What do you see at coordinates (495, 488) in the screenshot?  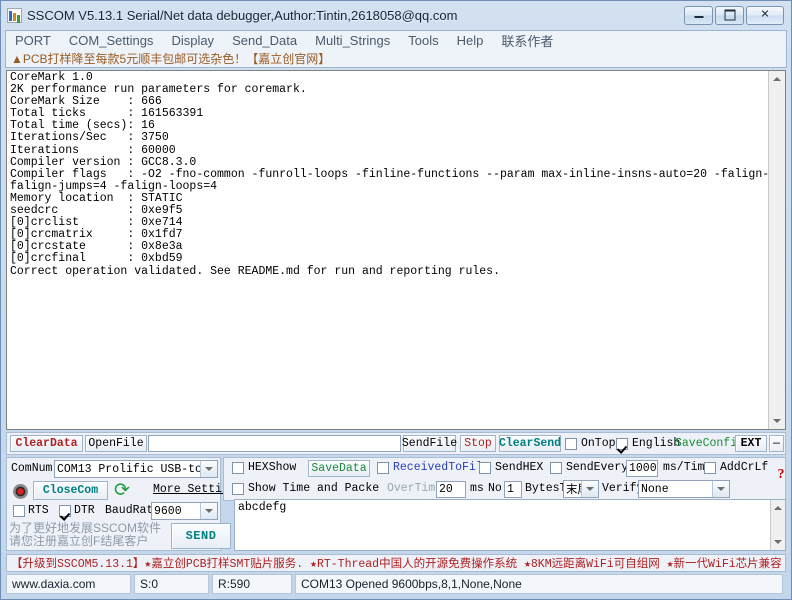 I see `no-label: No` at bounding box center [495, 488].